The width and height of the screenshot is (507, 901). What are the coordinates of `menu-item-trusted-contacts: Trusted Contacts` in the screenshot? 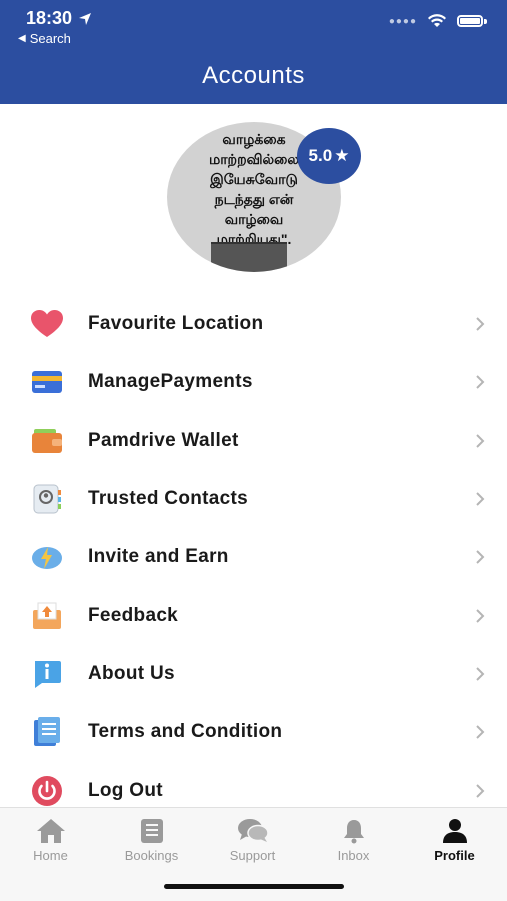 It's located at (253, 499).